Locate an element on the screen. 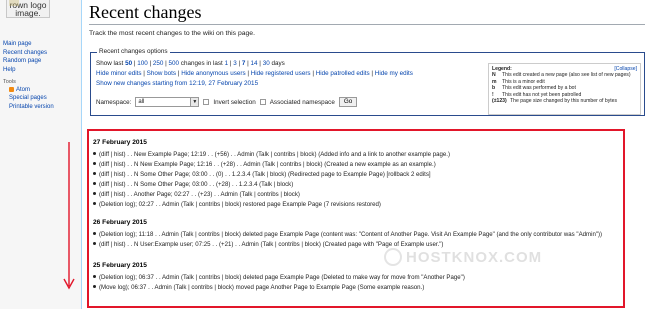 Image resolution: width=651 pixels, height=309 pixels. count-50-link: 50 is located at coordinates (128, 63).